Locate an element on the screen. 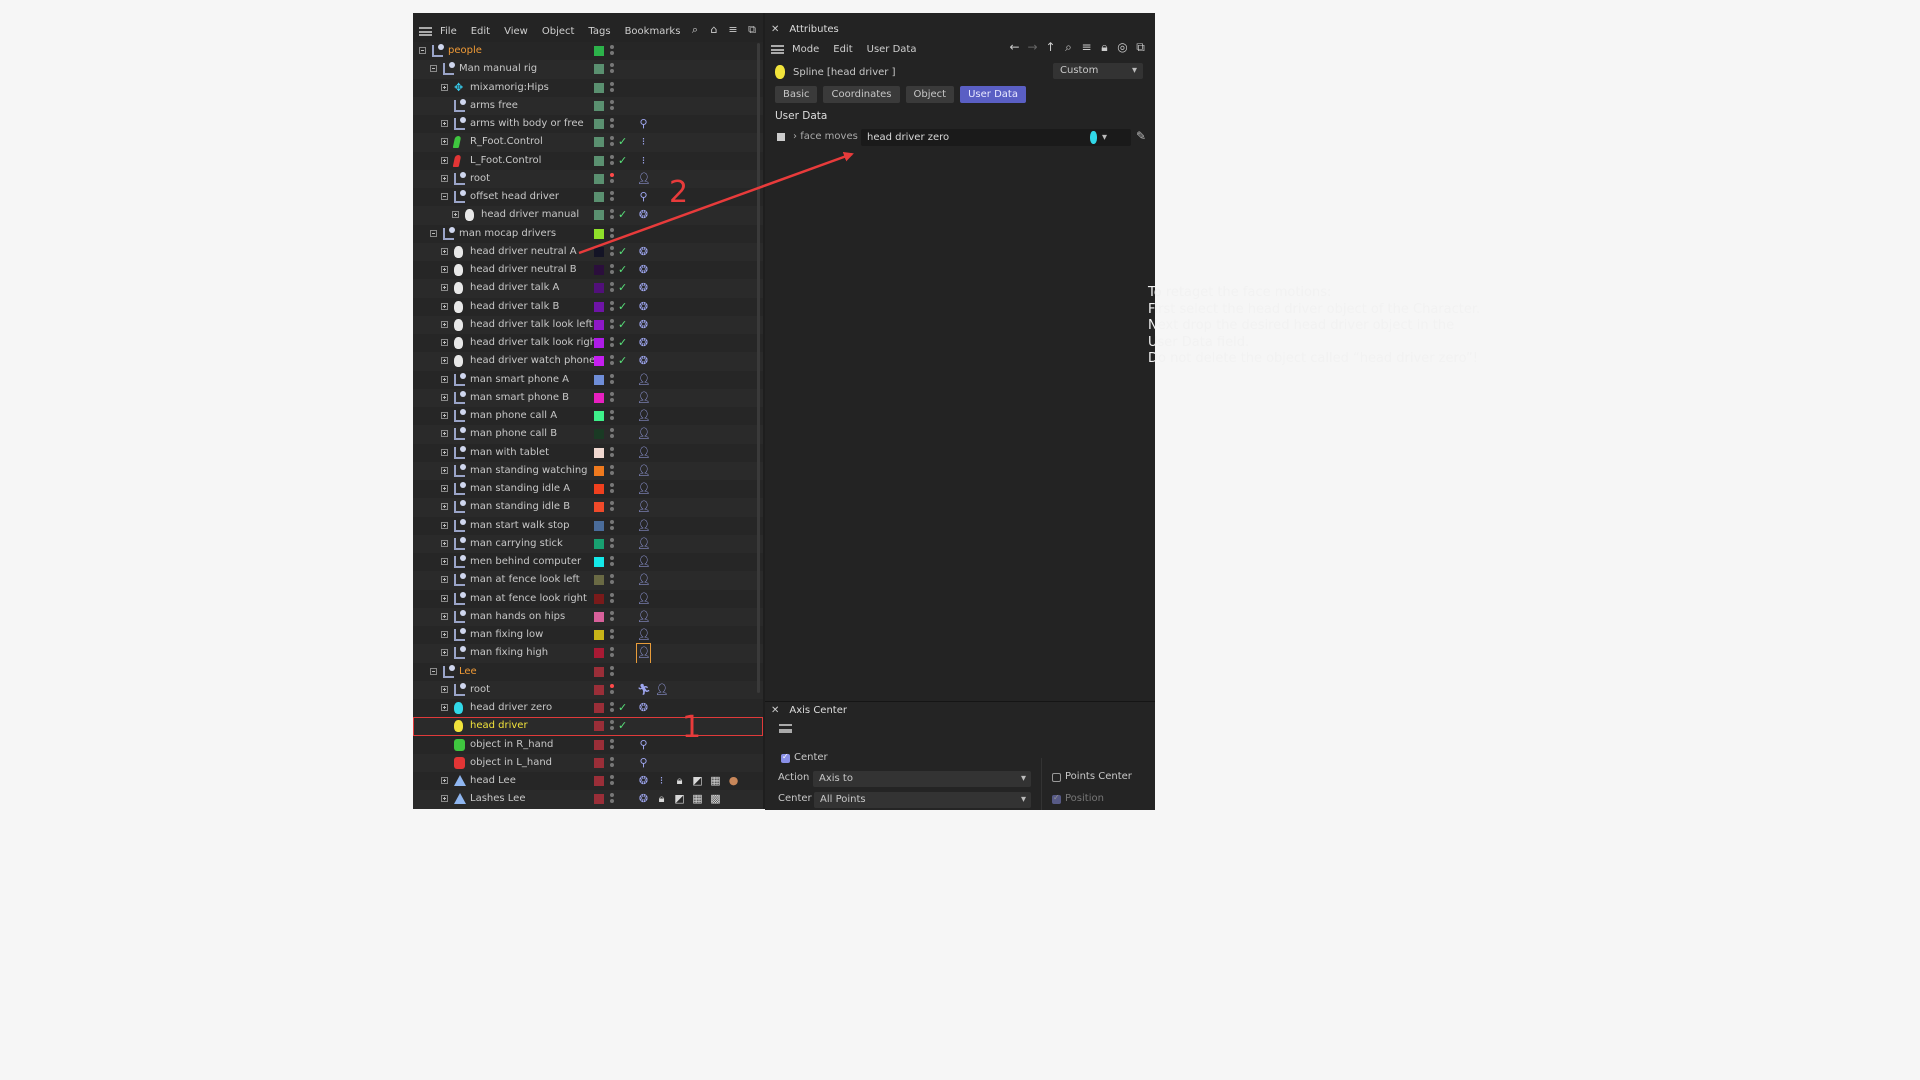  person-selected-tag-icon: 👤︎ is located at coordinates (643, 653).